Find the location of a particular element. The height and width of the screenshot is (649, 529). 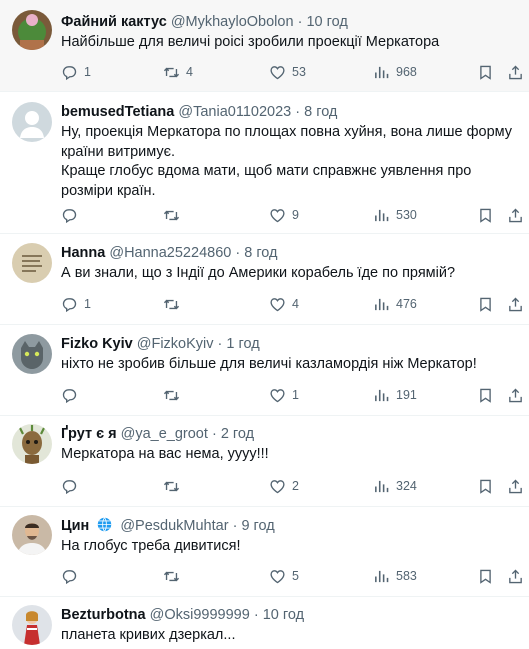

tweet-text-line: На глобус треба дивитися! is located at coordinates (151, 546).